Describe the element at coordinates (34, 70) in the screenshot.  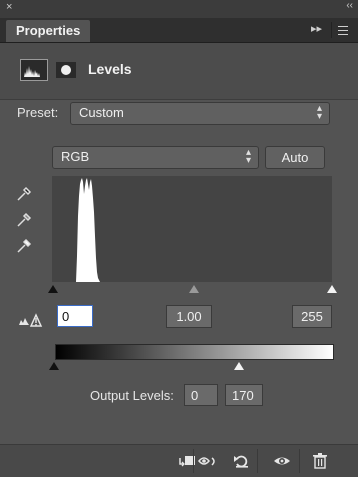
I see `levels-histogram-icon` at that location.